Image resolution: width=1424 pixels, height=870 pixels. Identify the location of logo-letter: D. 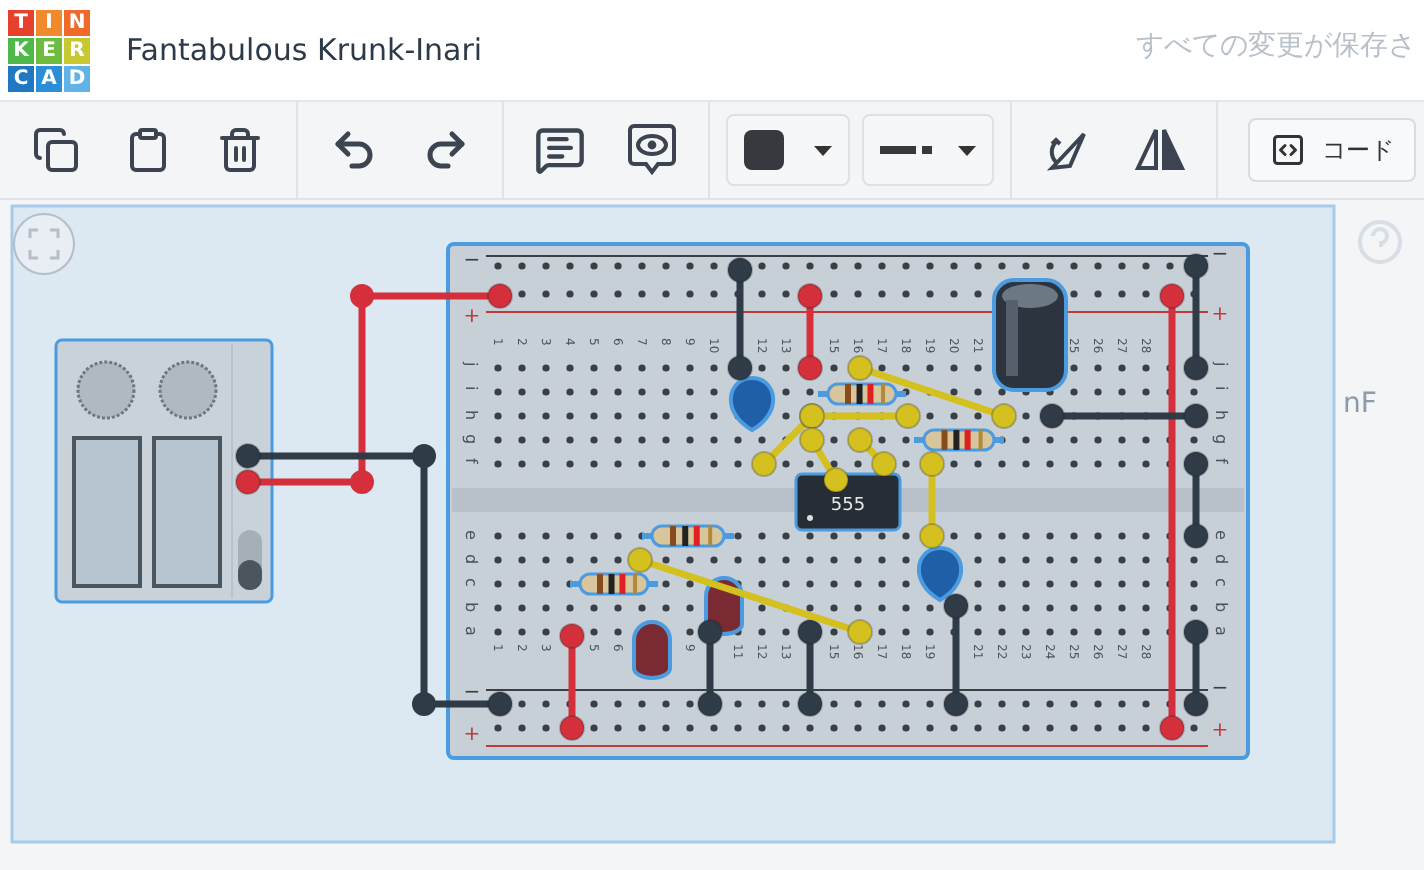
(77, 78).